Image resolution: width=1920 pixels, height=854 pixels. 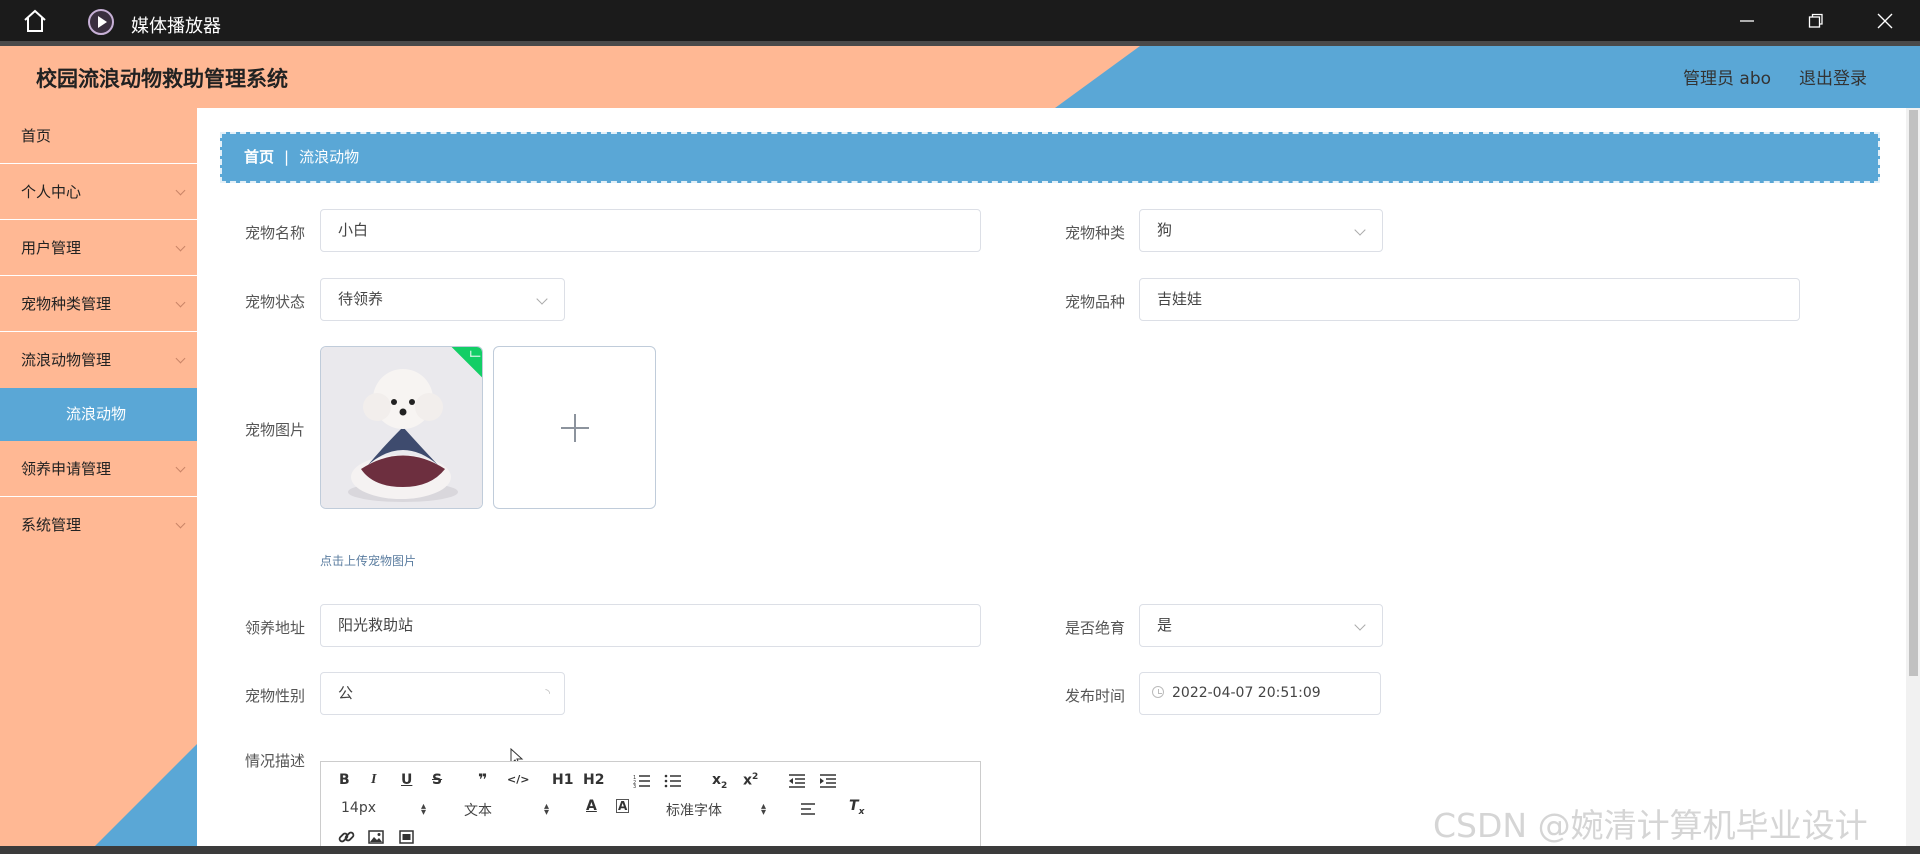 What do you see at coordinates (750, 780) in the screenshot?
I see `superscript-icon: x2` at bounding box center [750, 780].